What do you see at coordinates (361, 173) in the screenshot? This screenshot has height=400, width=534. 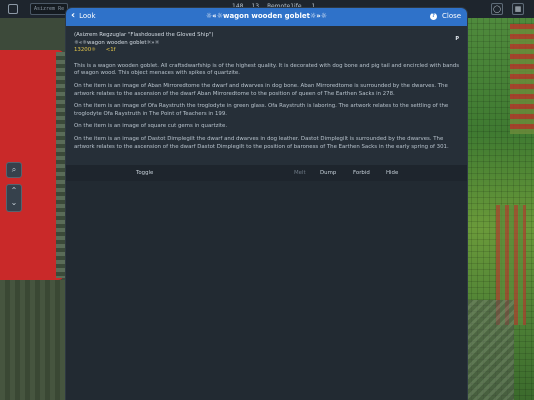 I see `forbid-button: Forbid` at bounding box center [361, 173].